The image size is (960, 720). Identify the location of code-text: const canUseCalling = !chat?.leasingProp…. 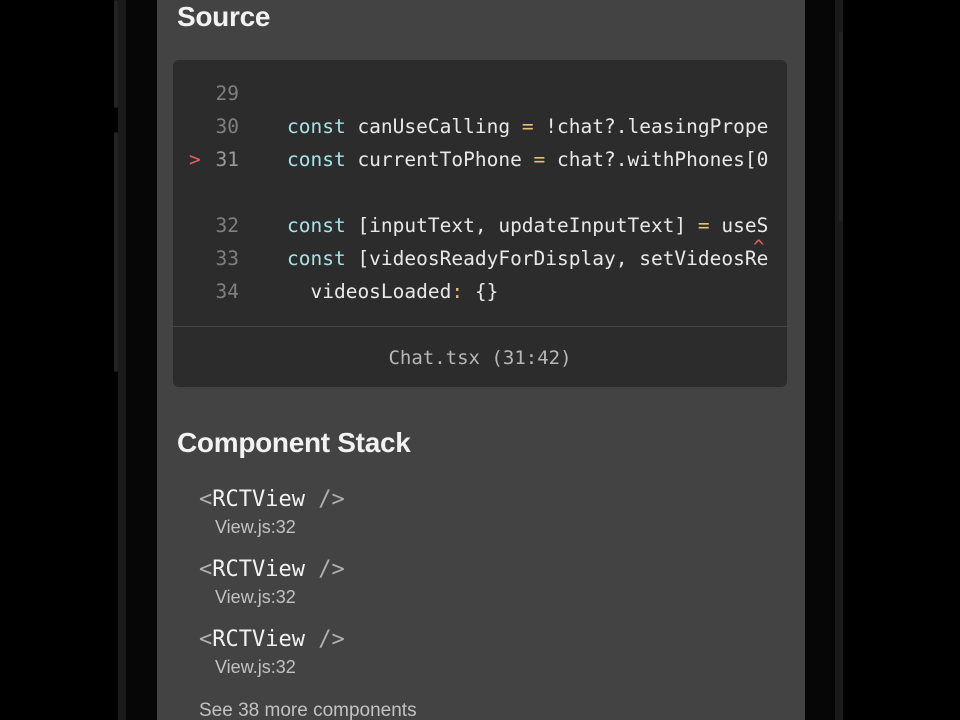
(528, 126).